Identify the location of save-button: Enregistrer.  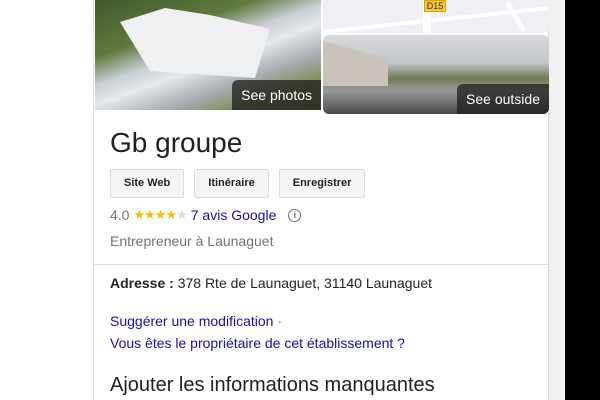
(322, 183).